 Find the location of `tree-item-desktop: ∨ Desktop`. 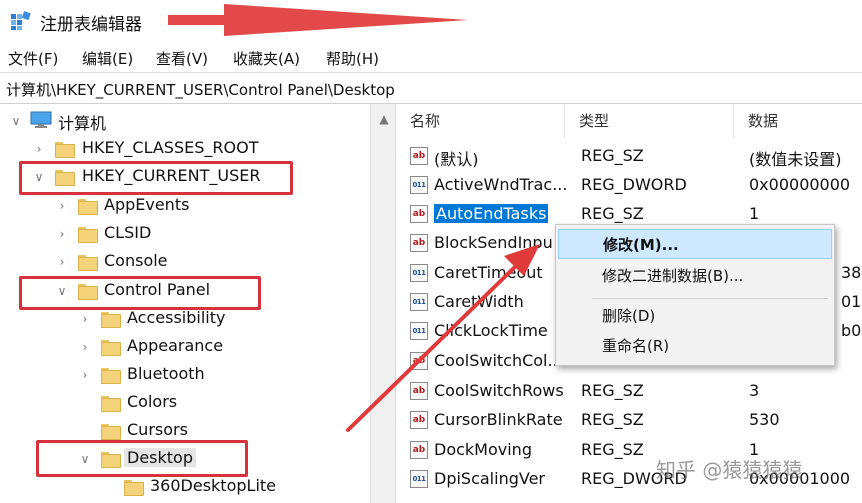

tree-item-desktop: ∨ Desktop is located at coordinates (185, 459).